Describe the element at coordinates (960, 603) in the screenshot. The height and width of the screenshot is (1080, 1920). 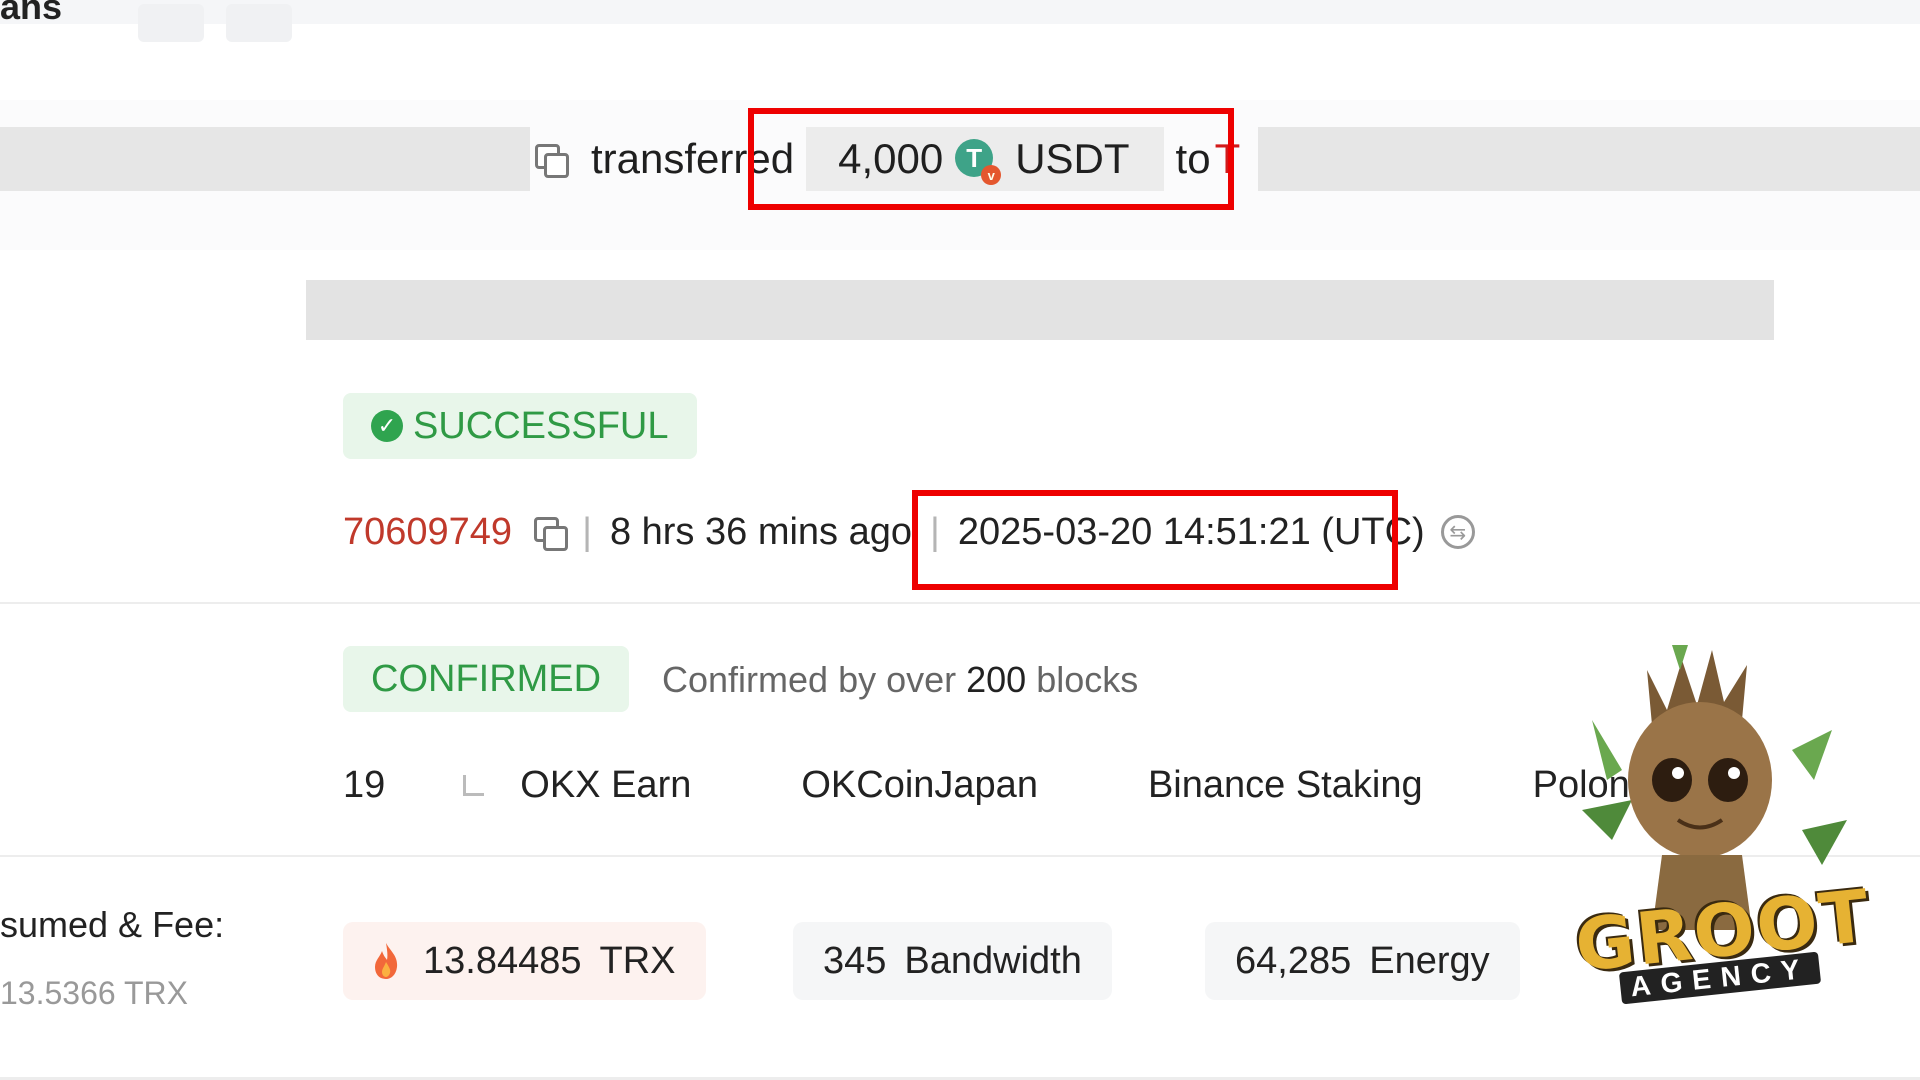
I see `divider` at that location.